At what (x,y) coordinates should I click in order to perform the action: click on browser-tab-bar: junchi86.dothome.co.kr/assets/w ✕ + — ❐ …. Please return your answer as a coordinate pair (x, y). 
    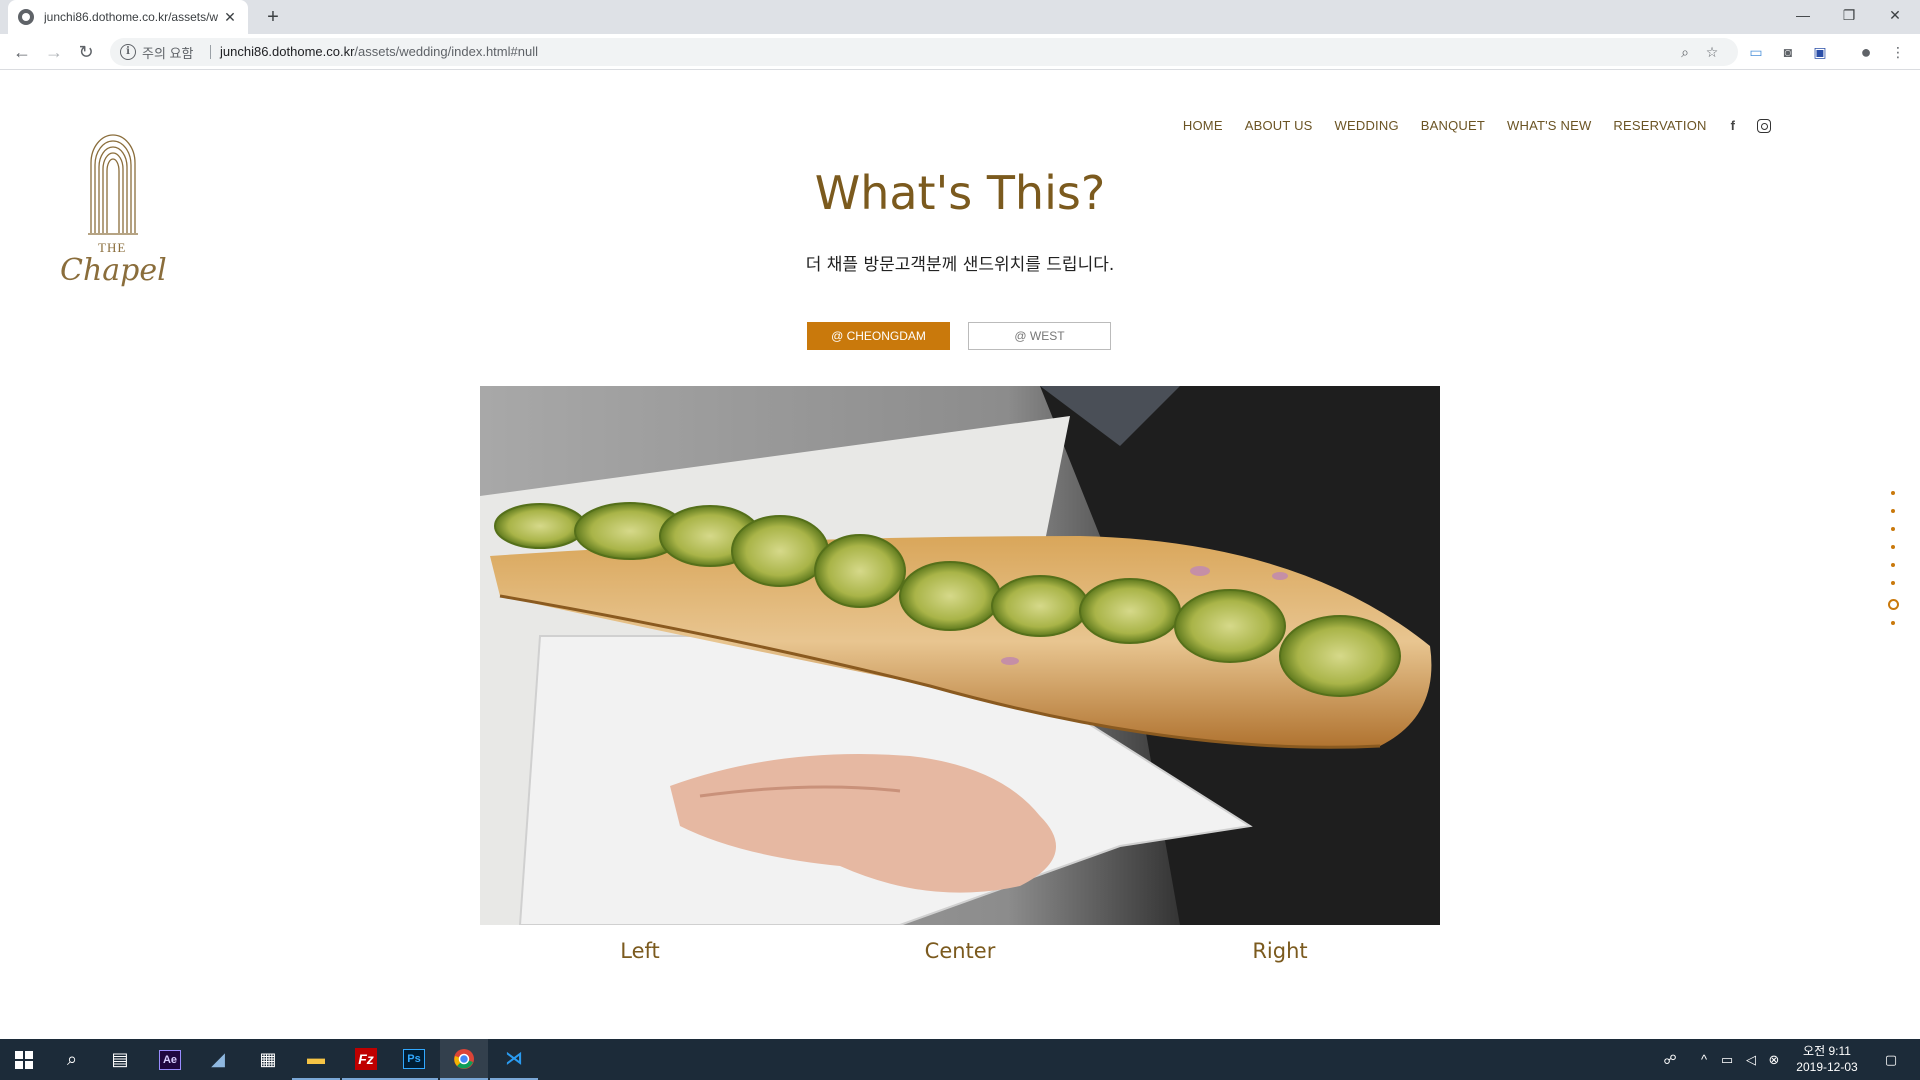
    Looking at the image, I should click on (960, 17).